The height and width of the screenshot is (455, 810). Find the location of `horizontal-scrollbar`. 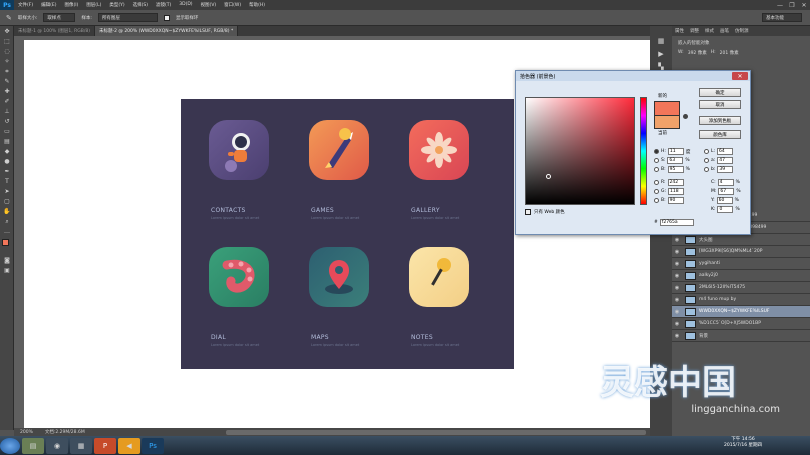

horizontal-scrollbar is located at coordinates (436, 432).